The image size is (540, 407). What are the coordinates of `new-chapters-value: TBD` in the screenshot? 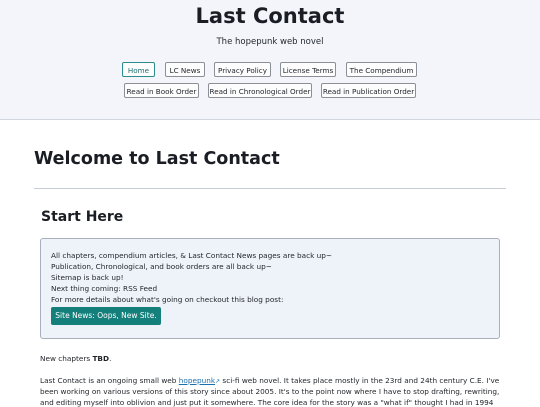 It's located at (101, 358).